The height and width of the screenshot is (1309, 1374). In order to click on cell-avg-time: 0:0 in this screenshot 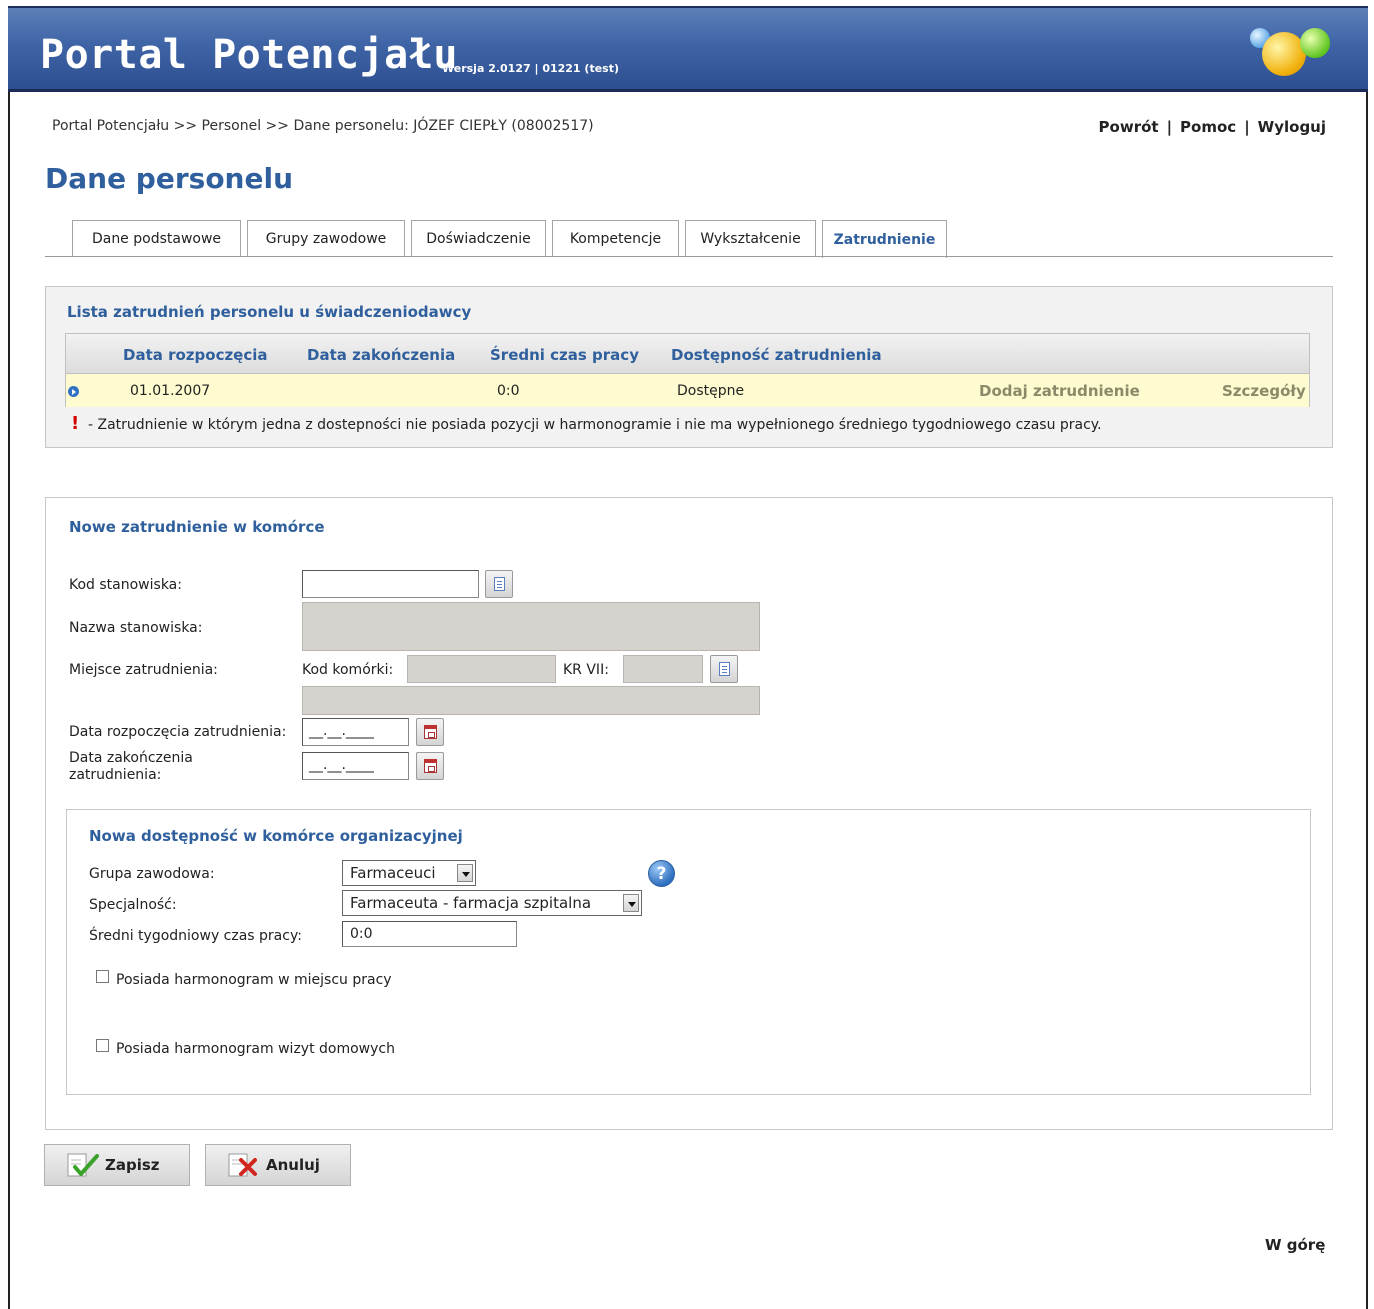, I will do `click(508, 391)`.